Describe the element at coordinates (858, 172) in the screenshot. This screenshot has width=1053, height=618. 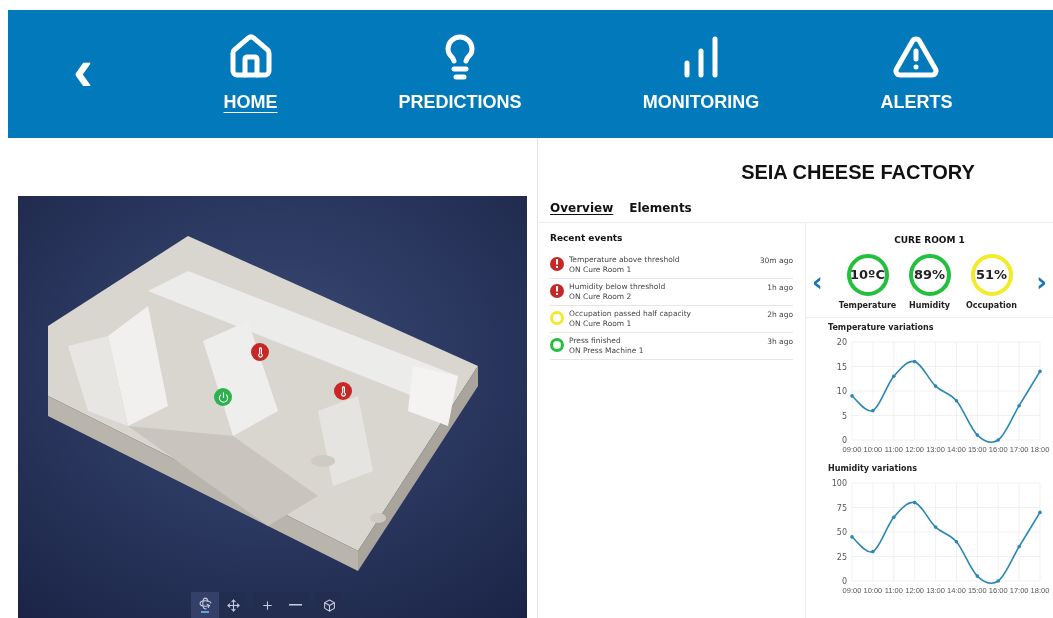
I see `factory-title: SEIA CHEESE FACTORY` at that location.